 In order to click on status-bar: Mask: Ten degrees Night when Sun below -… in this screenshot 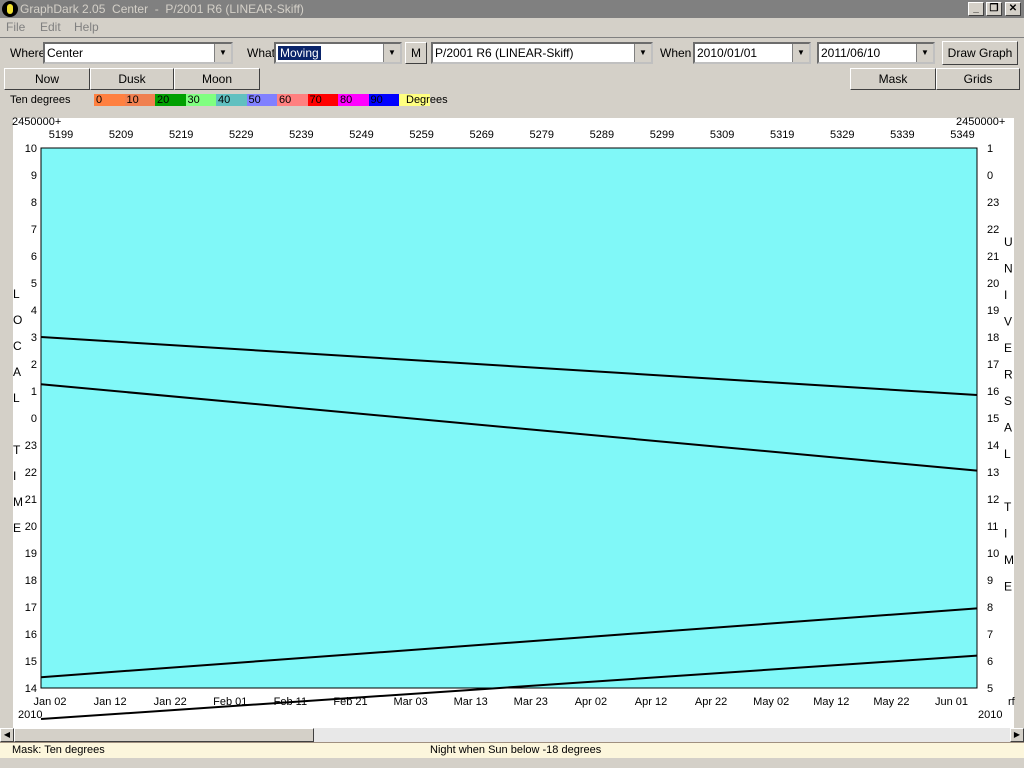, I will do `click(512, 750)`.